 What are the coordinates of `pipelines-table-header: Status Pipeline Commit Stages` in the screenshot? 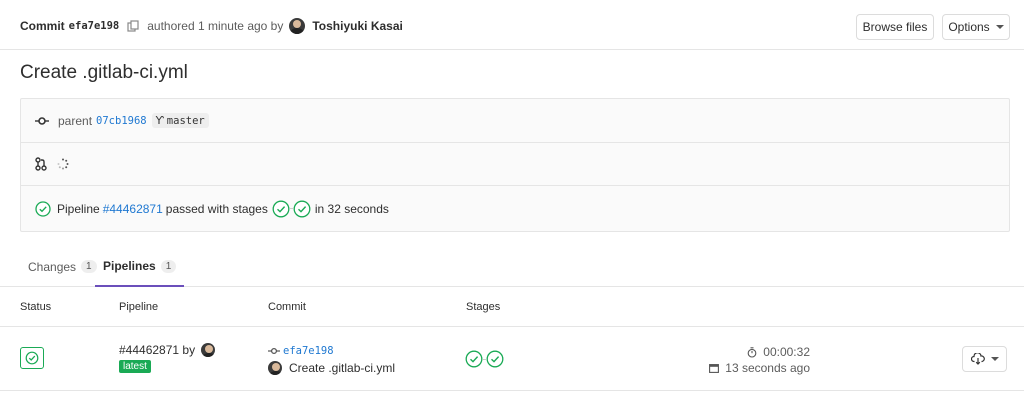 It's located at (512, 307).